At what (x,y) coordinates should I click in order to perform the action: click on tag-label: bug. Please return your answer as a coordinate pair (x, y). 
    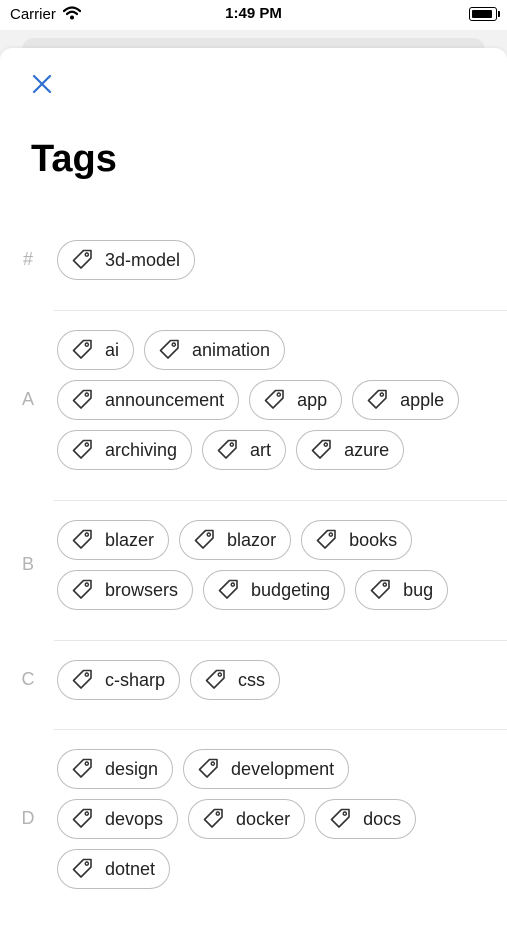
    Looking at the image, I should click on (418, 589).